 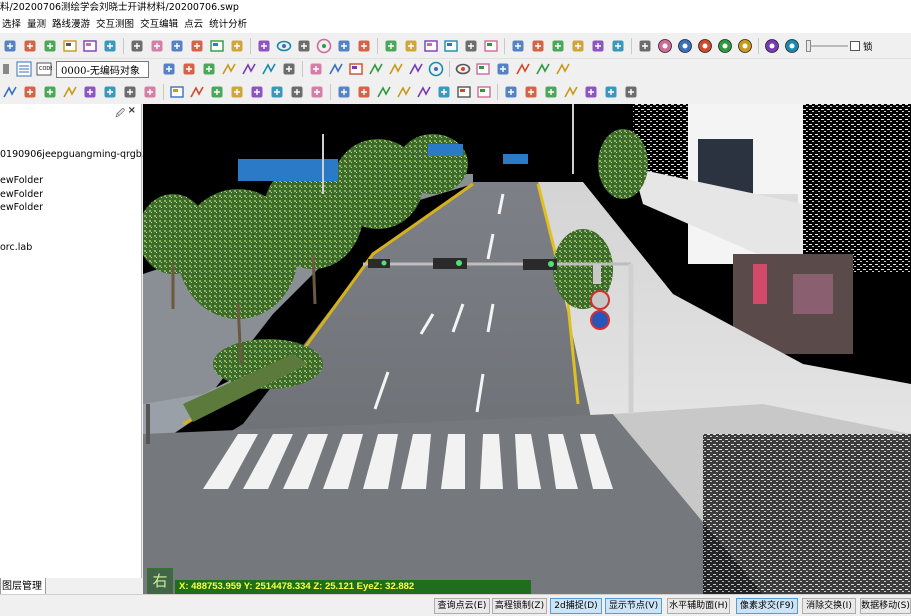 What do you see at coordinates (120, 114) in the screenshot?
I see `pin-icon: 🖉` at bounding box center [120, 114].